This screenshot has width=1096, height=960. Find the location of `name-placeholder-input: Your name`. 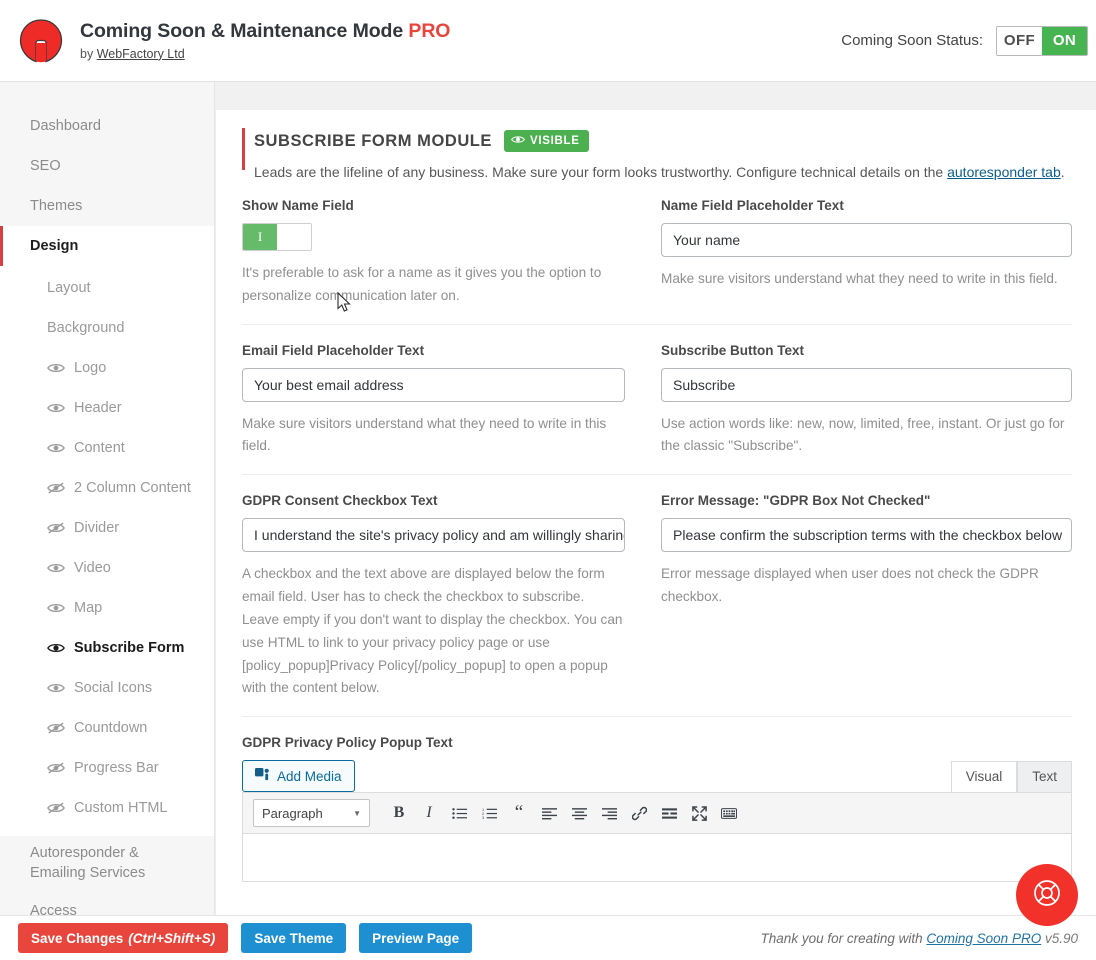

name-placeholder-input: Your name is located at coordinates (866, 240).